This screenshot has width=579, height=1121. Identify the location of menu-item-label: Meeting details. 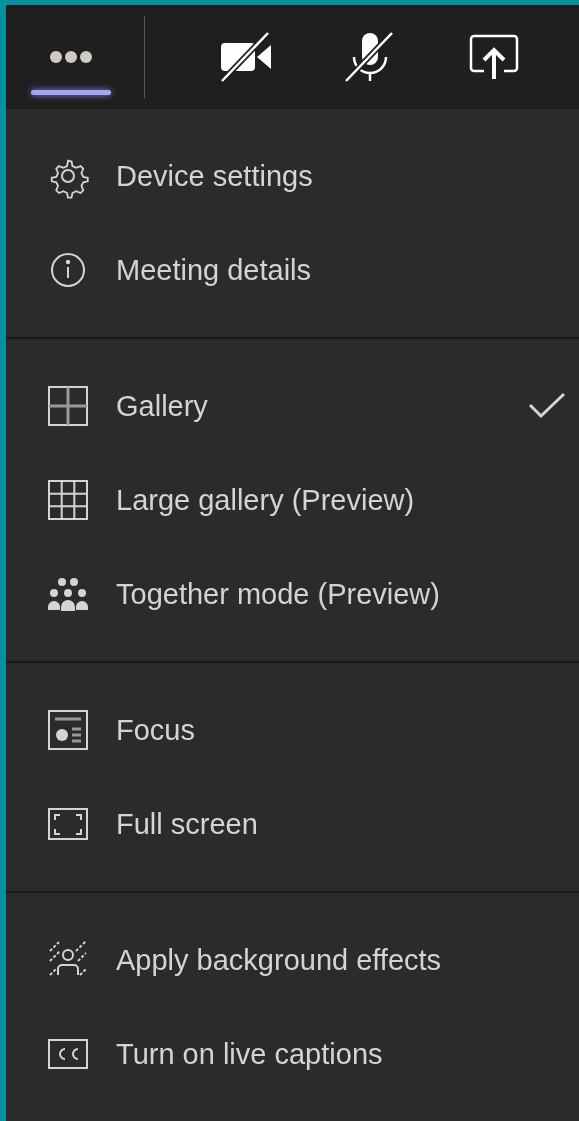
(214, 270).